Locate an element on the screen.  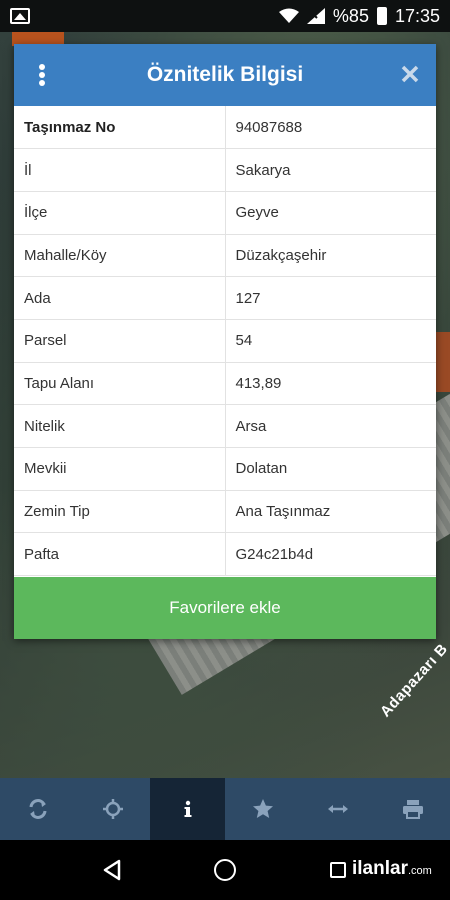
battery-icon is located at coordinates (381, 16).